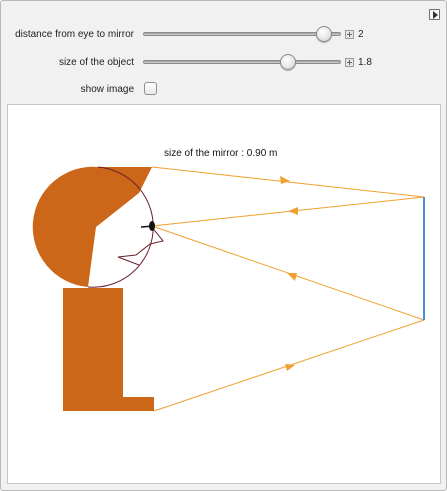 This screenshot has width=447, height=491. What do you see at coordinates (242, 34) in the screenshot?
I see `distance-slider-track` at bounding box center [242, 34].